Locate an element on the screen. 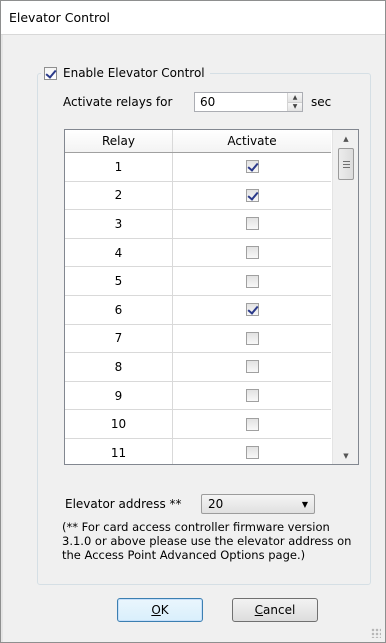 This screenshot has height=643, width=386. window-title: Elevator Control is located at coordinates (59, 17).